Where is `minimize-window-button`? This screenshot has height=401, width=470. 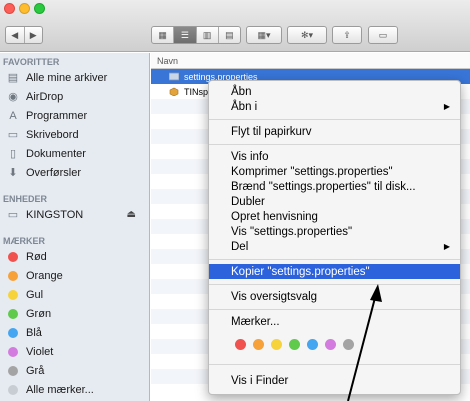
minimize-window-button is located at coordinates (24, 8).